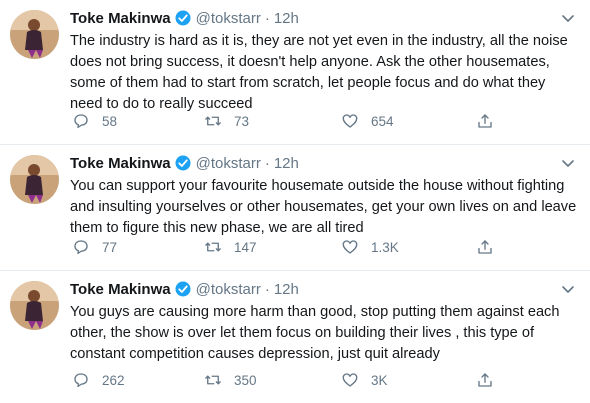  Describe the element at coordinates (382, 121) in the screenshot. I see `like-count: 654` at that location.